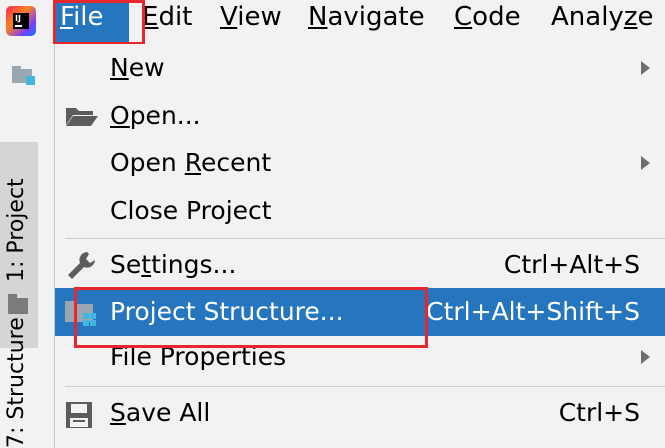 This screenshot has height=448, width=665. Describe the element at coordinates (21, 21) in the screenshot. I see `intellij-logo-icon: IJ` at that location.